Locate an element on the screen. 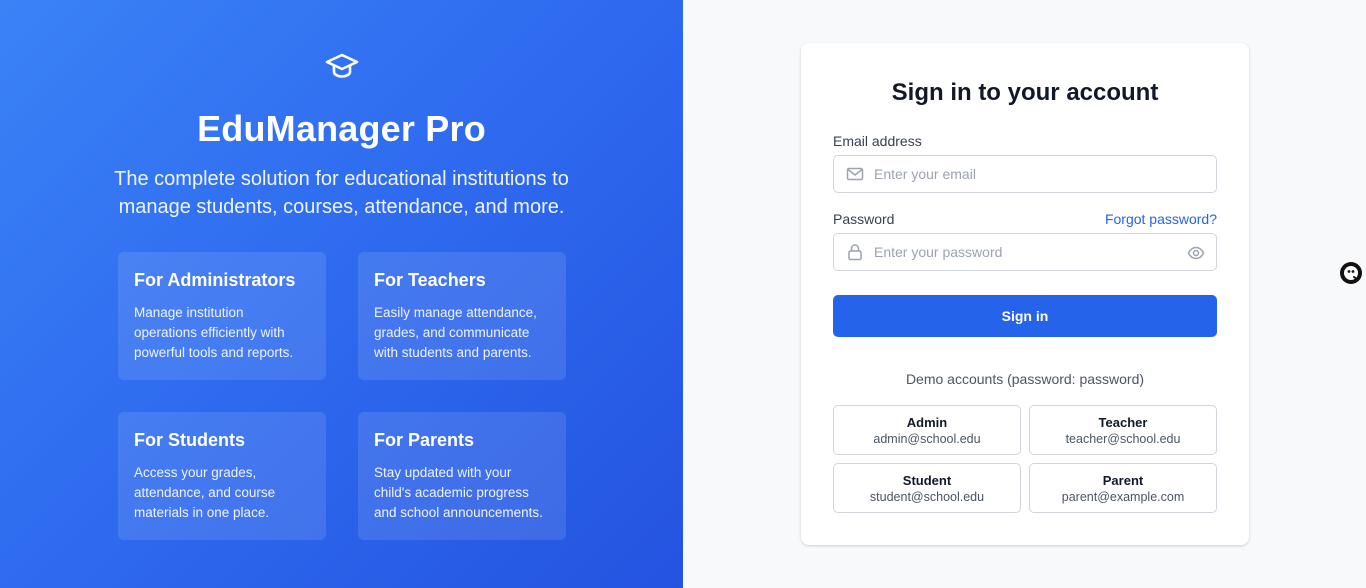 The height and width of the screenshot is (588, 1366). demo-account-role: Parent is located at coordinates (1123, 480).